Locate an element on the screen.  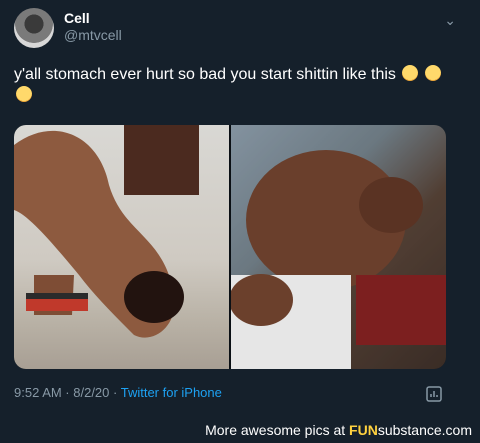
watermark-bar: More awesome pics at FUNsubstance.com is located at coordinates (240, 430).